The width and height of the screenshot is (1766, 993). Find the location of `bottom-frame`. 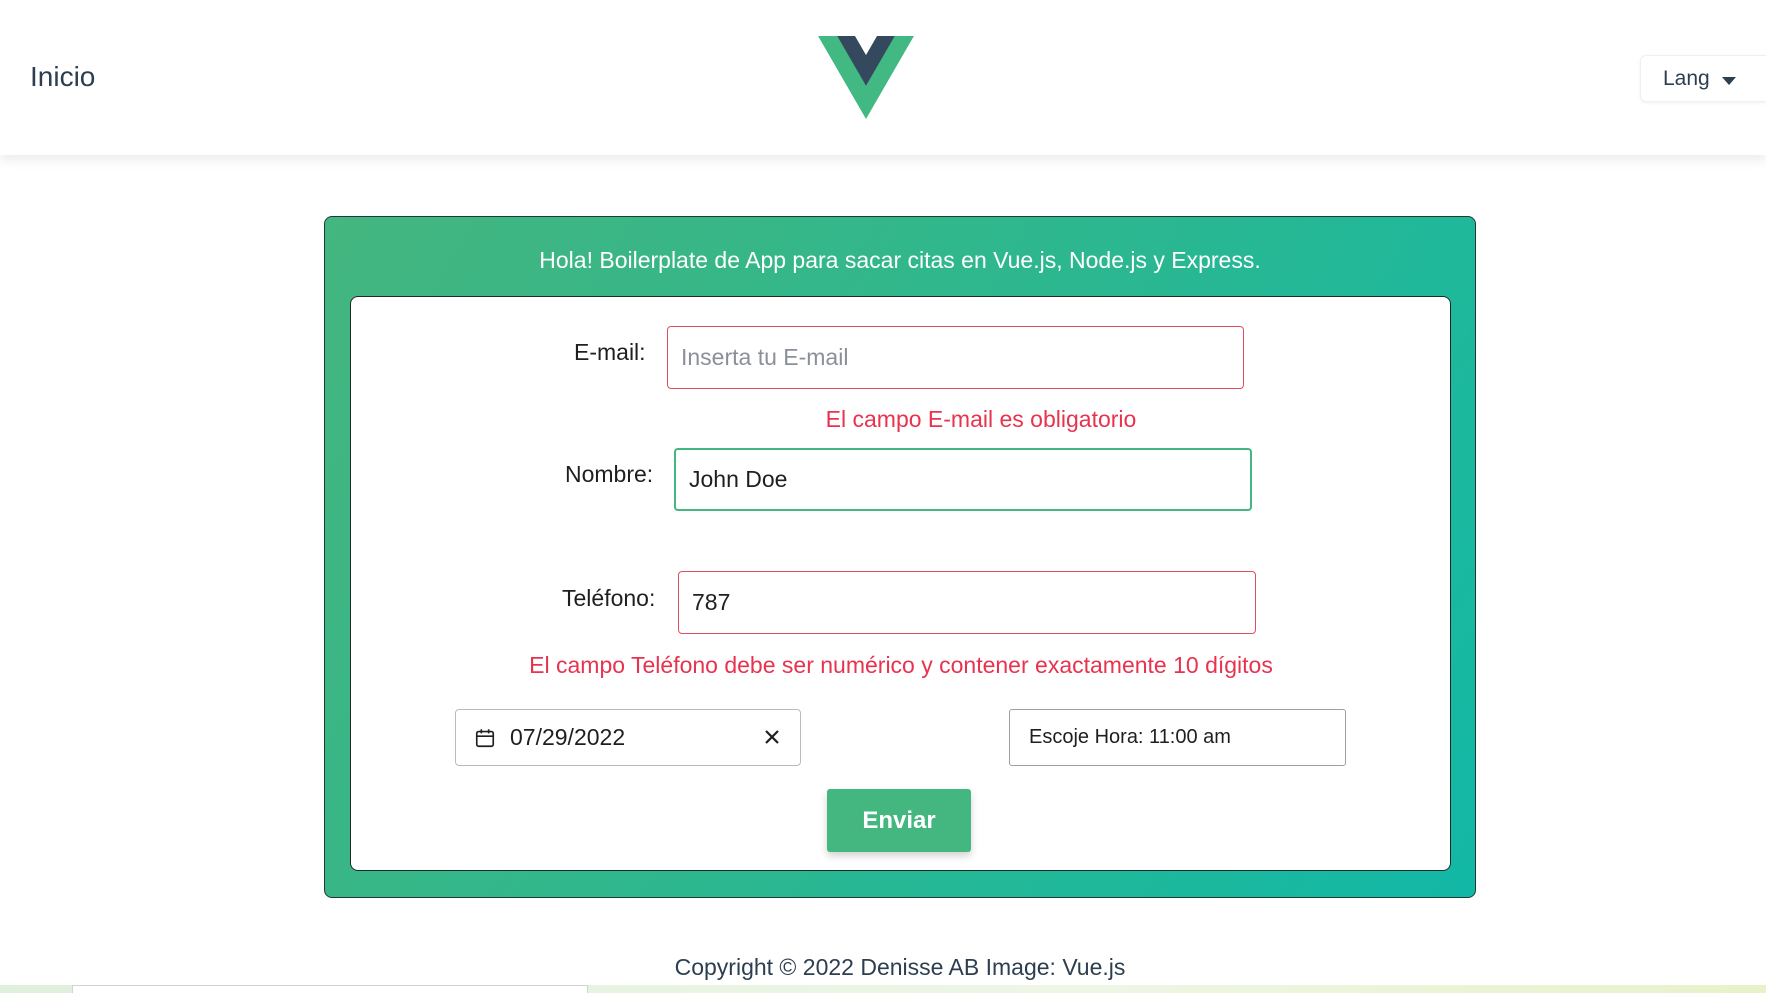

bottom-frame is located at coordinates (330, 989).